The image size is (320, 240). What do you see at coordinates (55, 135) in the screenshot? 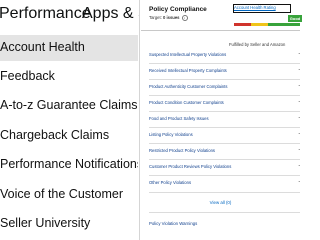
I see `menu-item-label: Chargeback Claims` at bounding box center [55, 135].